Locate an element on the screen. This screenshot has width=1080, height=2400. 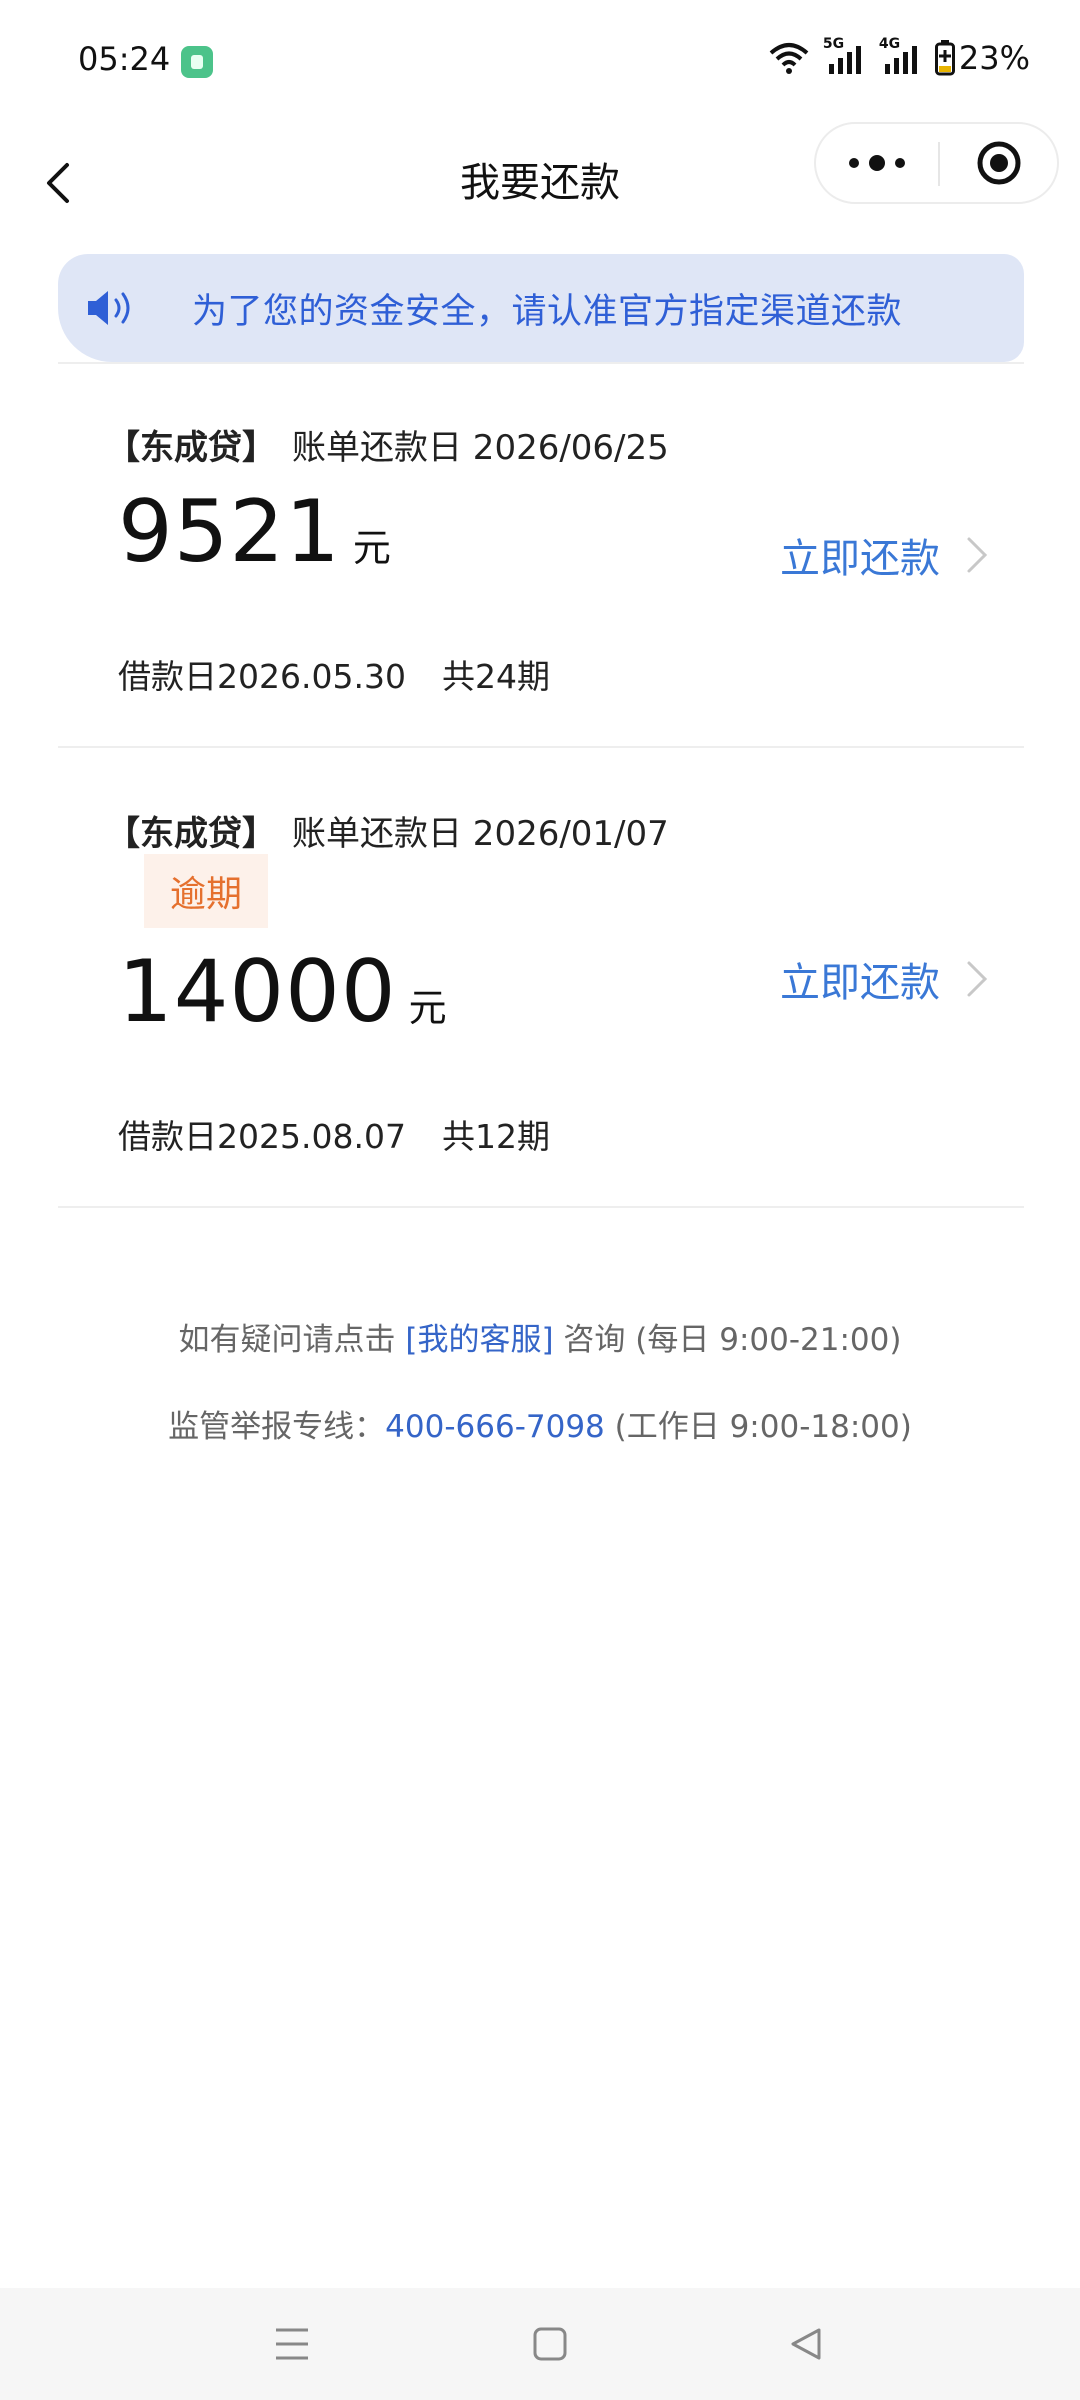
status-time: 05:24 is located at coordinates (124, 59).